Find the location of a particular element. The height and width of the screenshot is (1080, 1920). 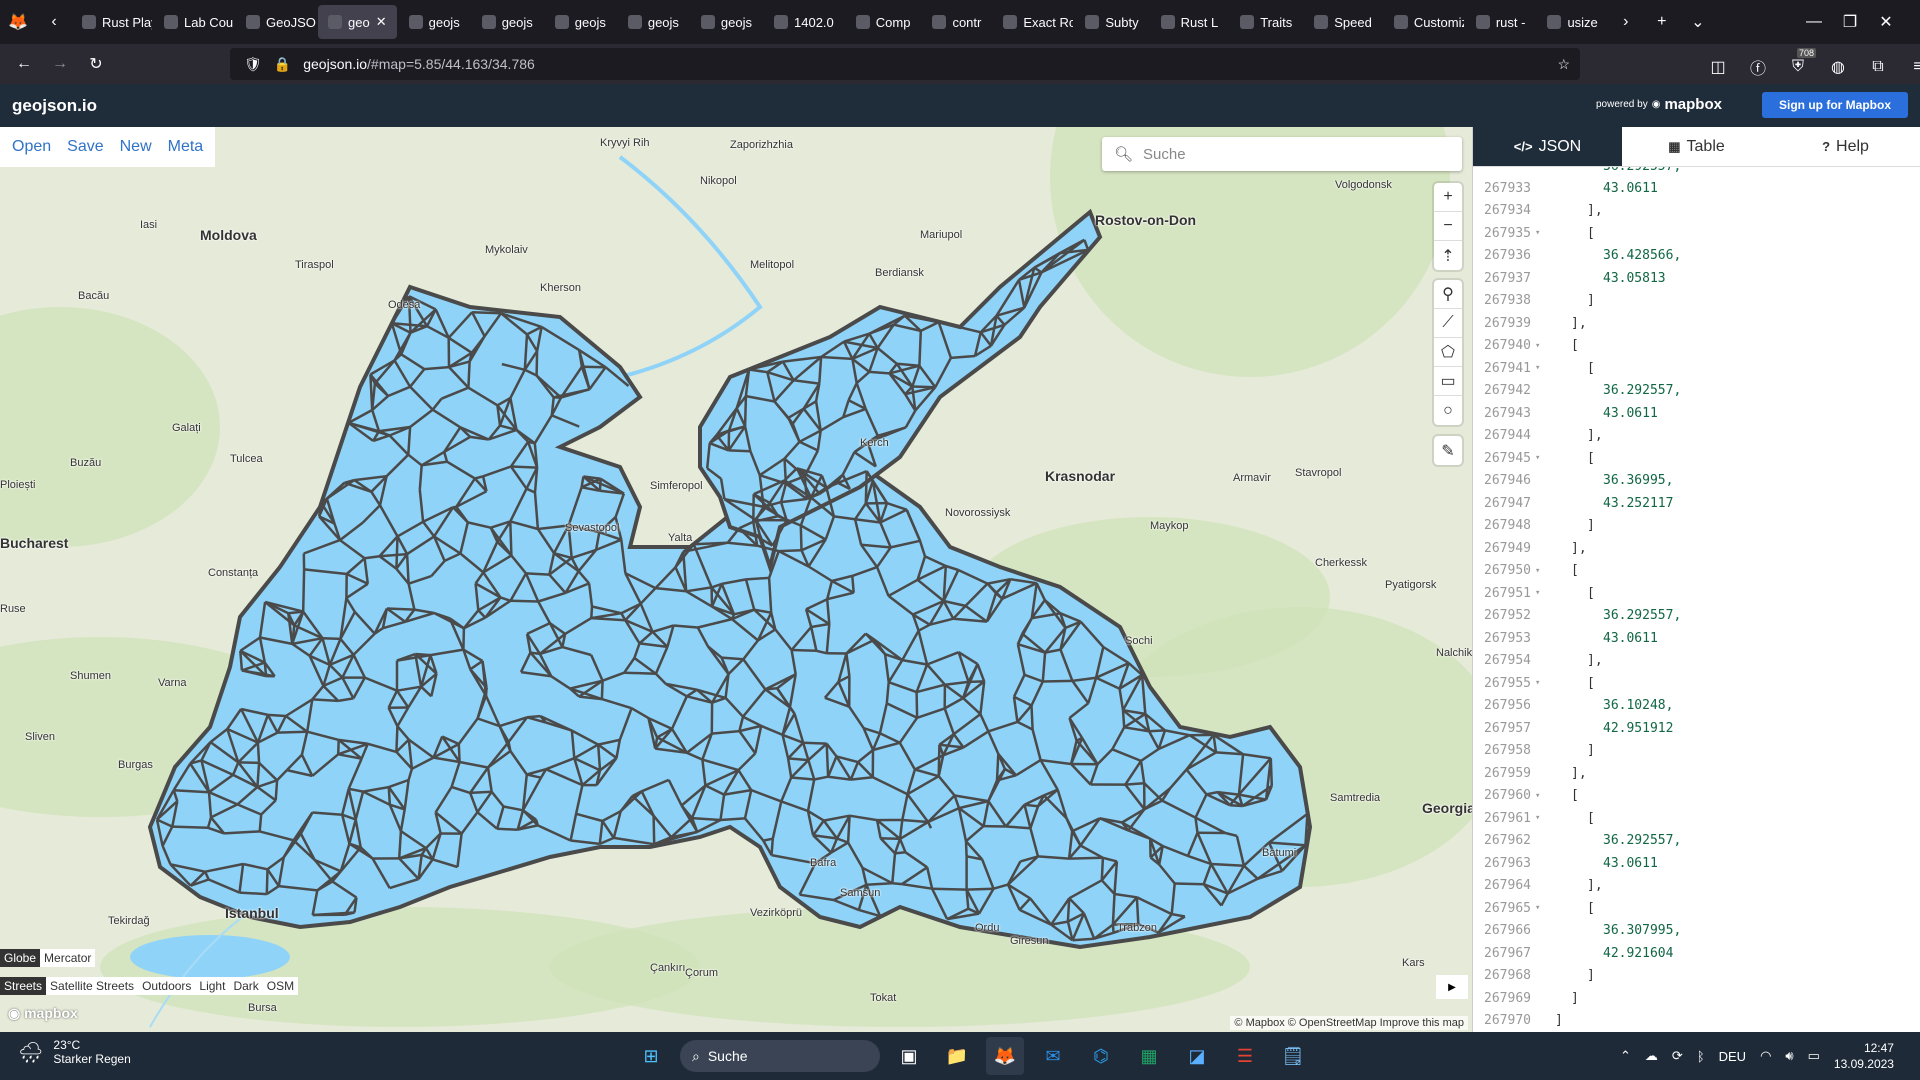

menu-open: Open is located at coordinates (31, 147).